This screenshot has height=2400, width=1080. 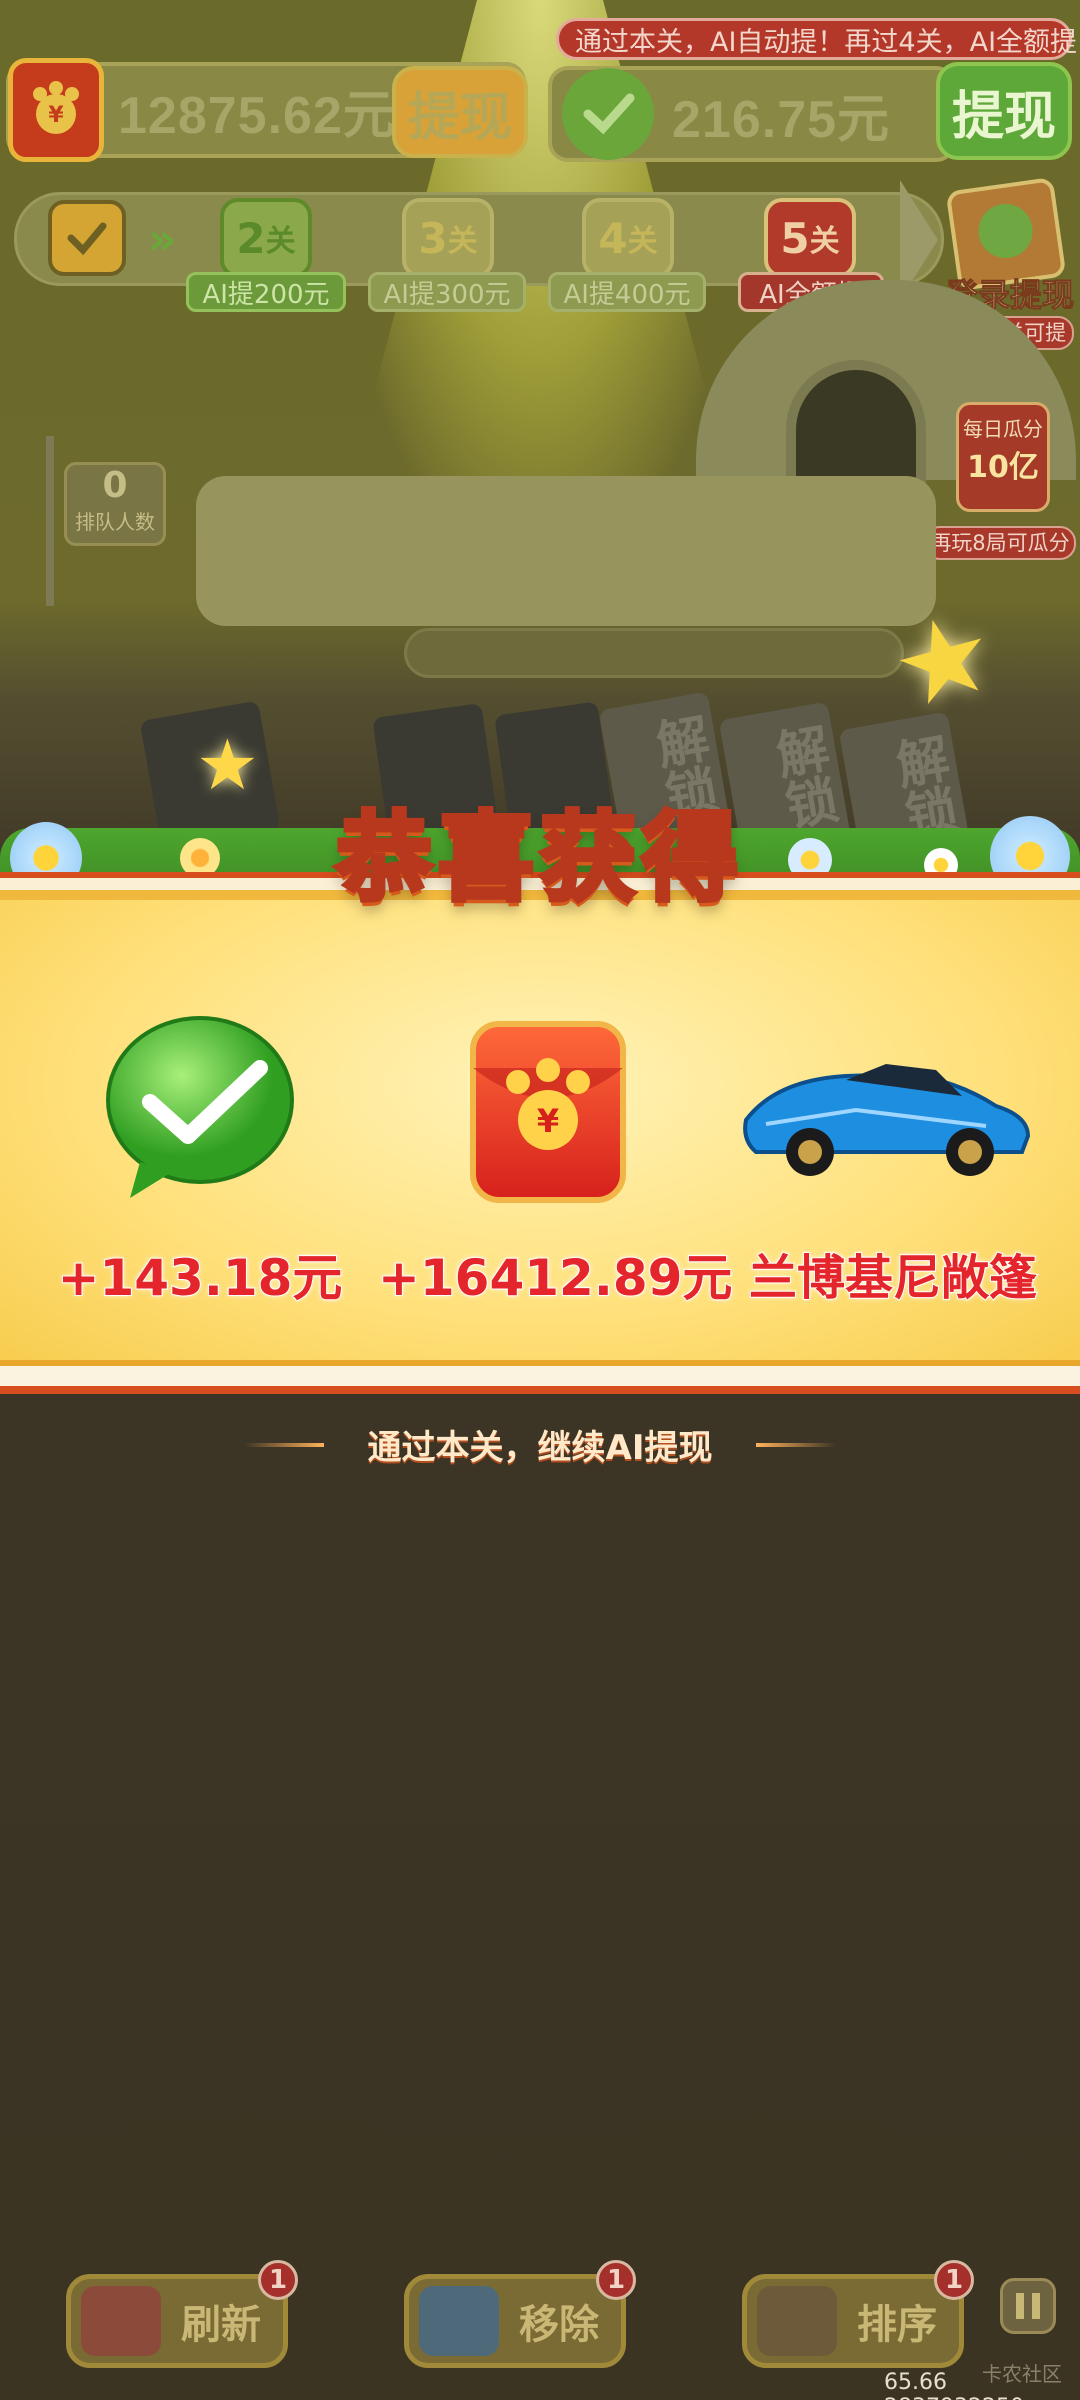 I want to click on remove-tool-button: 移除, so click(x=515, y=2321).